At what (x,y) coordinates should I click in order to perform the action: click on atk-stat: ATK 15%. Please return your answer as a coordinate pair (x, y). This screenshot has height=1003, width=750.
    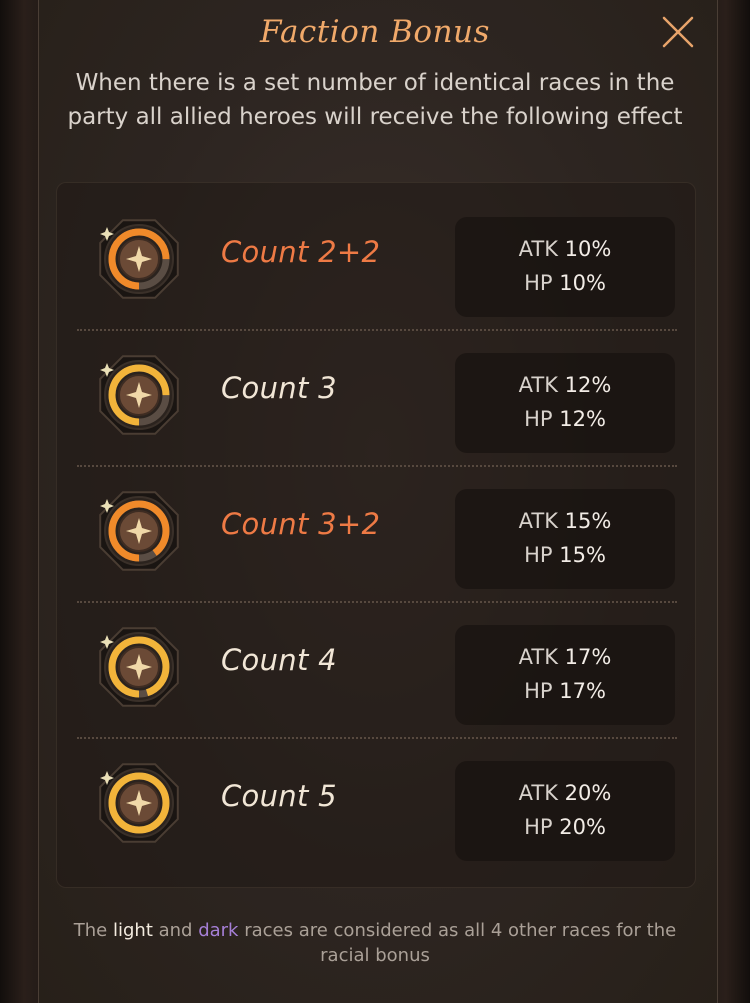
    Looking at the image, I should click on (565, 521).